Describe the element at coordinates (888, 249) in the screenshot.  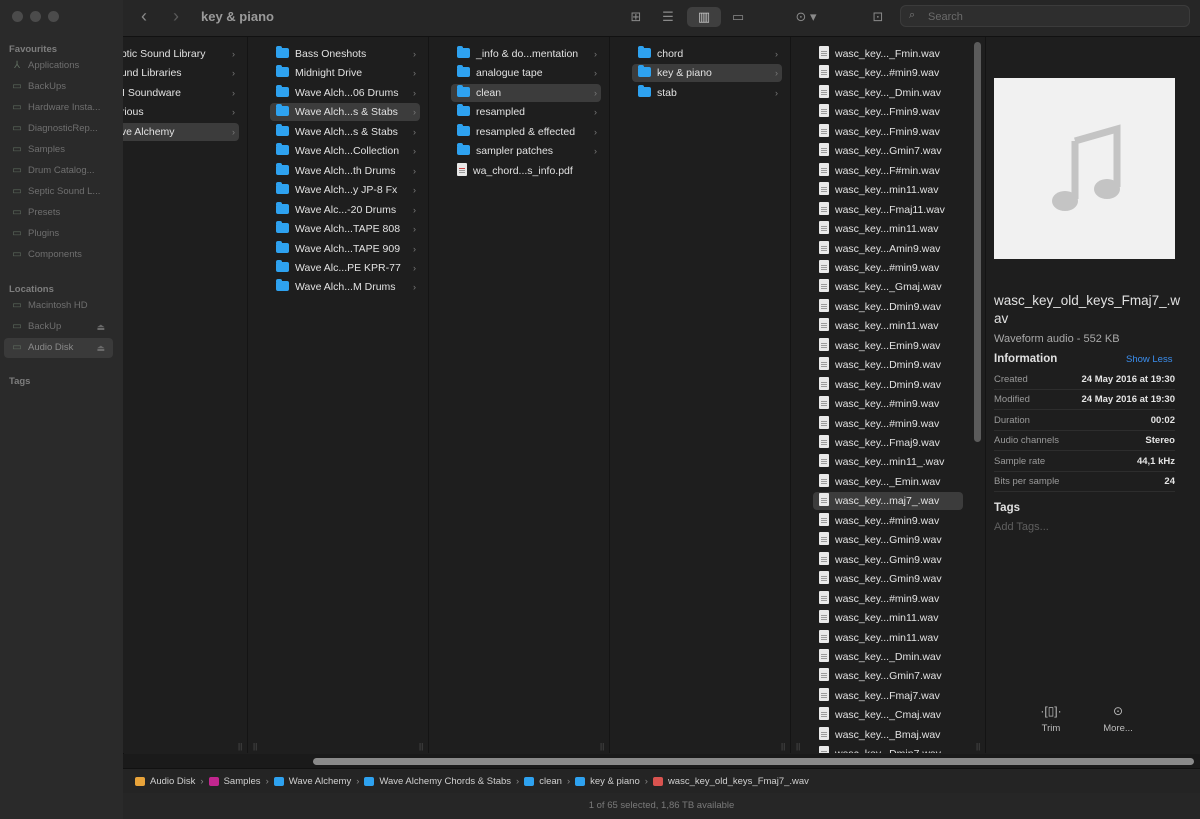
I see `file-row: wasc_key...Amin9.wav` at that location.